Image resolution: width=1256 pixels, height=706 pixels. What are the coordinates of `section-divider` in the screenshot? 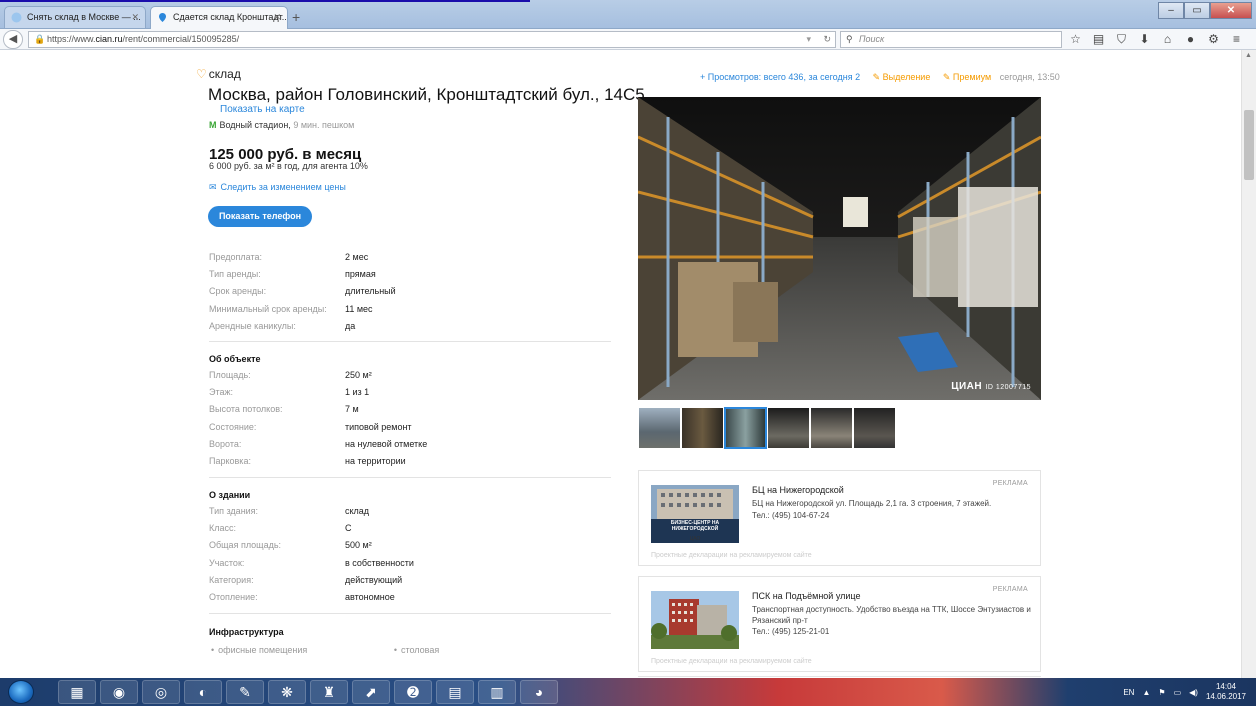 It's located at (410, 613).